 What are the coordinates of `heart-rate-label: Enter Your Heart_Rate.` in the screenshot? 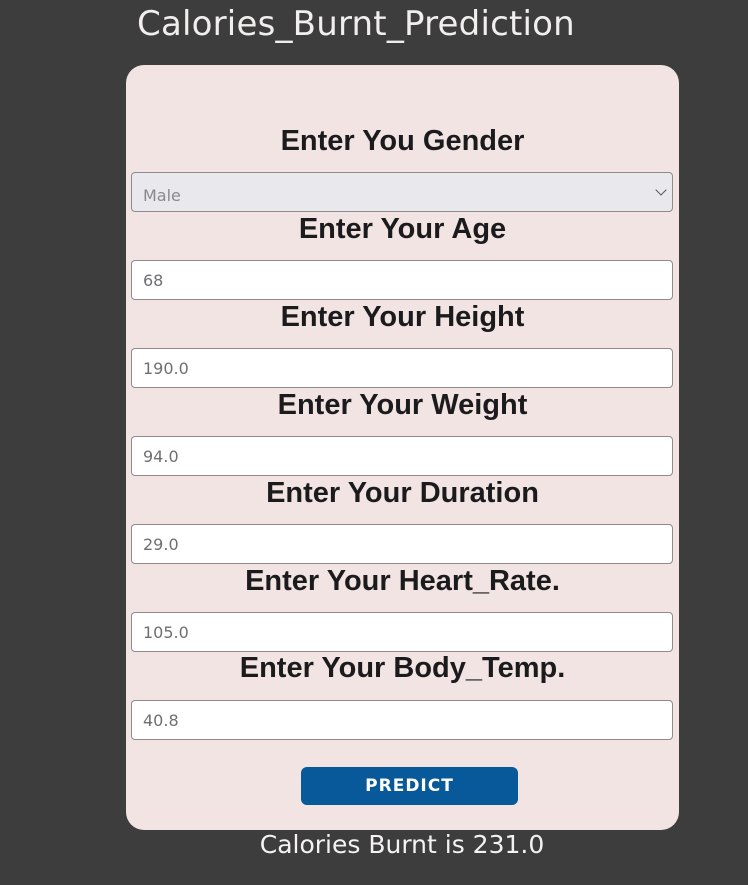 It's located at (402, 581).